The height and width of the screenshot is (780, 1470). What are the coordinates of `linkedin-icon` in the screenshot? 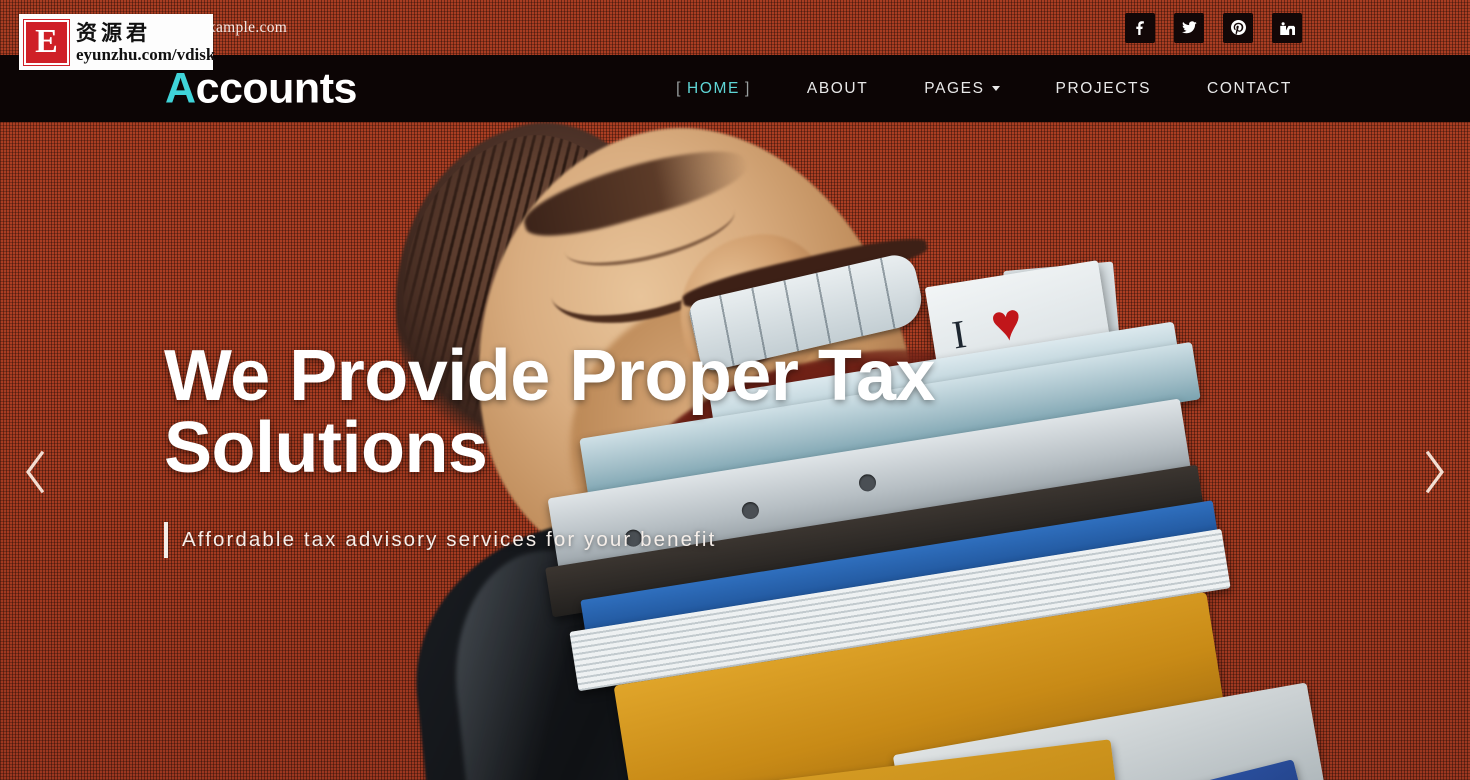 It's located at (1287, 27).